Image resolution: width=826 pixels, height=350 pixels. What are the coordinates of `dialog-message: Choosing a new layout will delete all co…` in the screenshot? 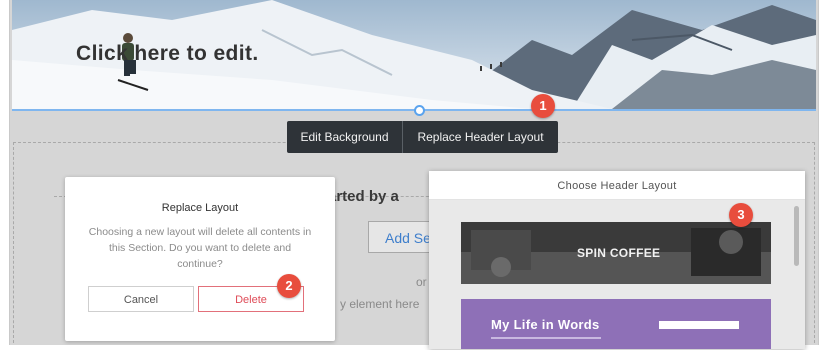 It's located at (200, 248).